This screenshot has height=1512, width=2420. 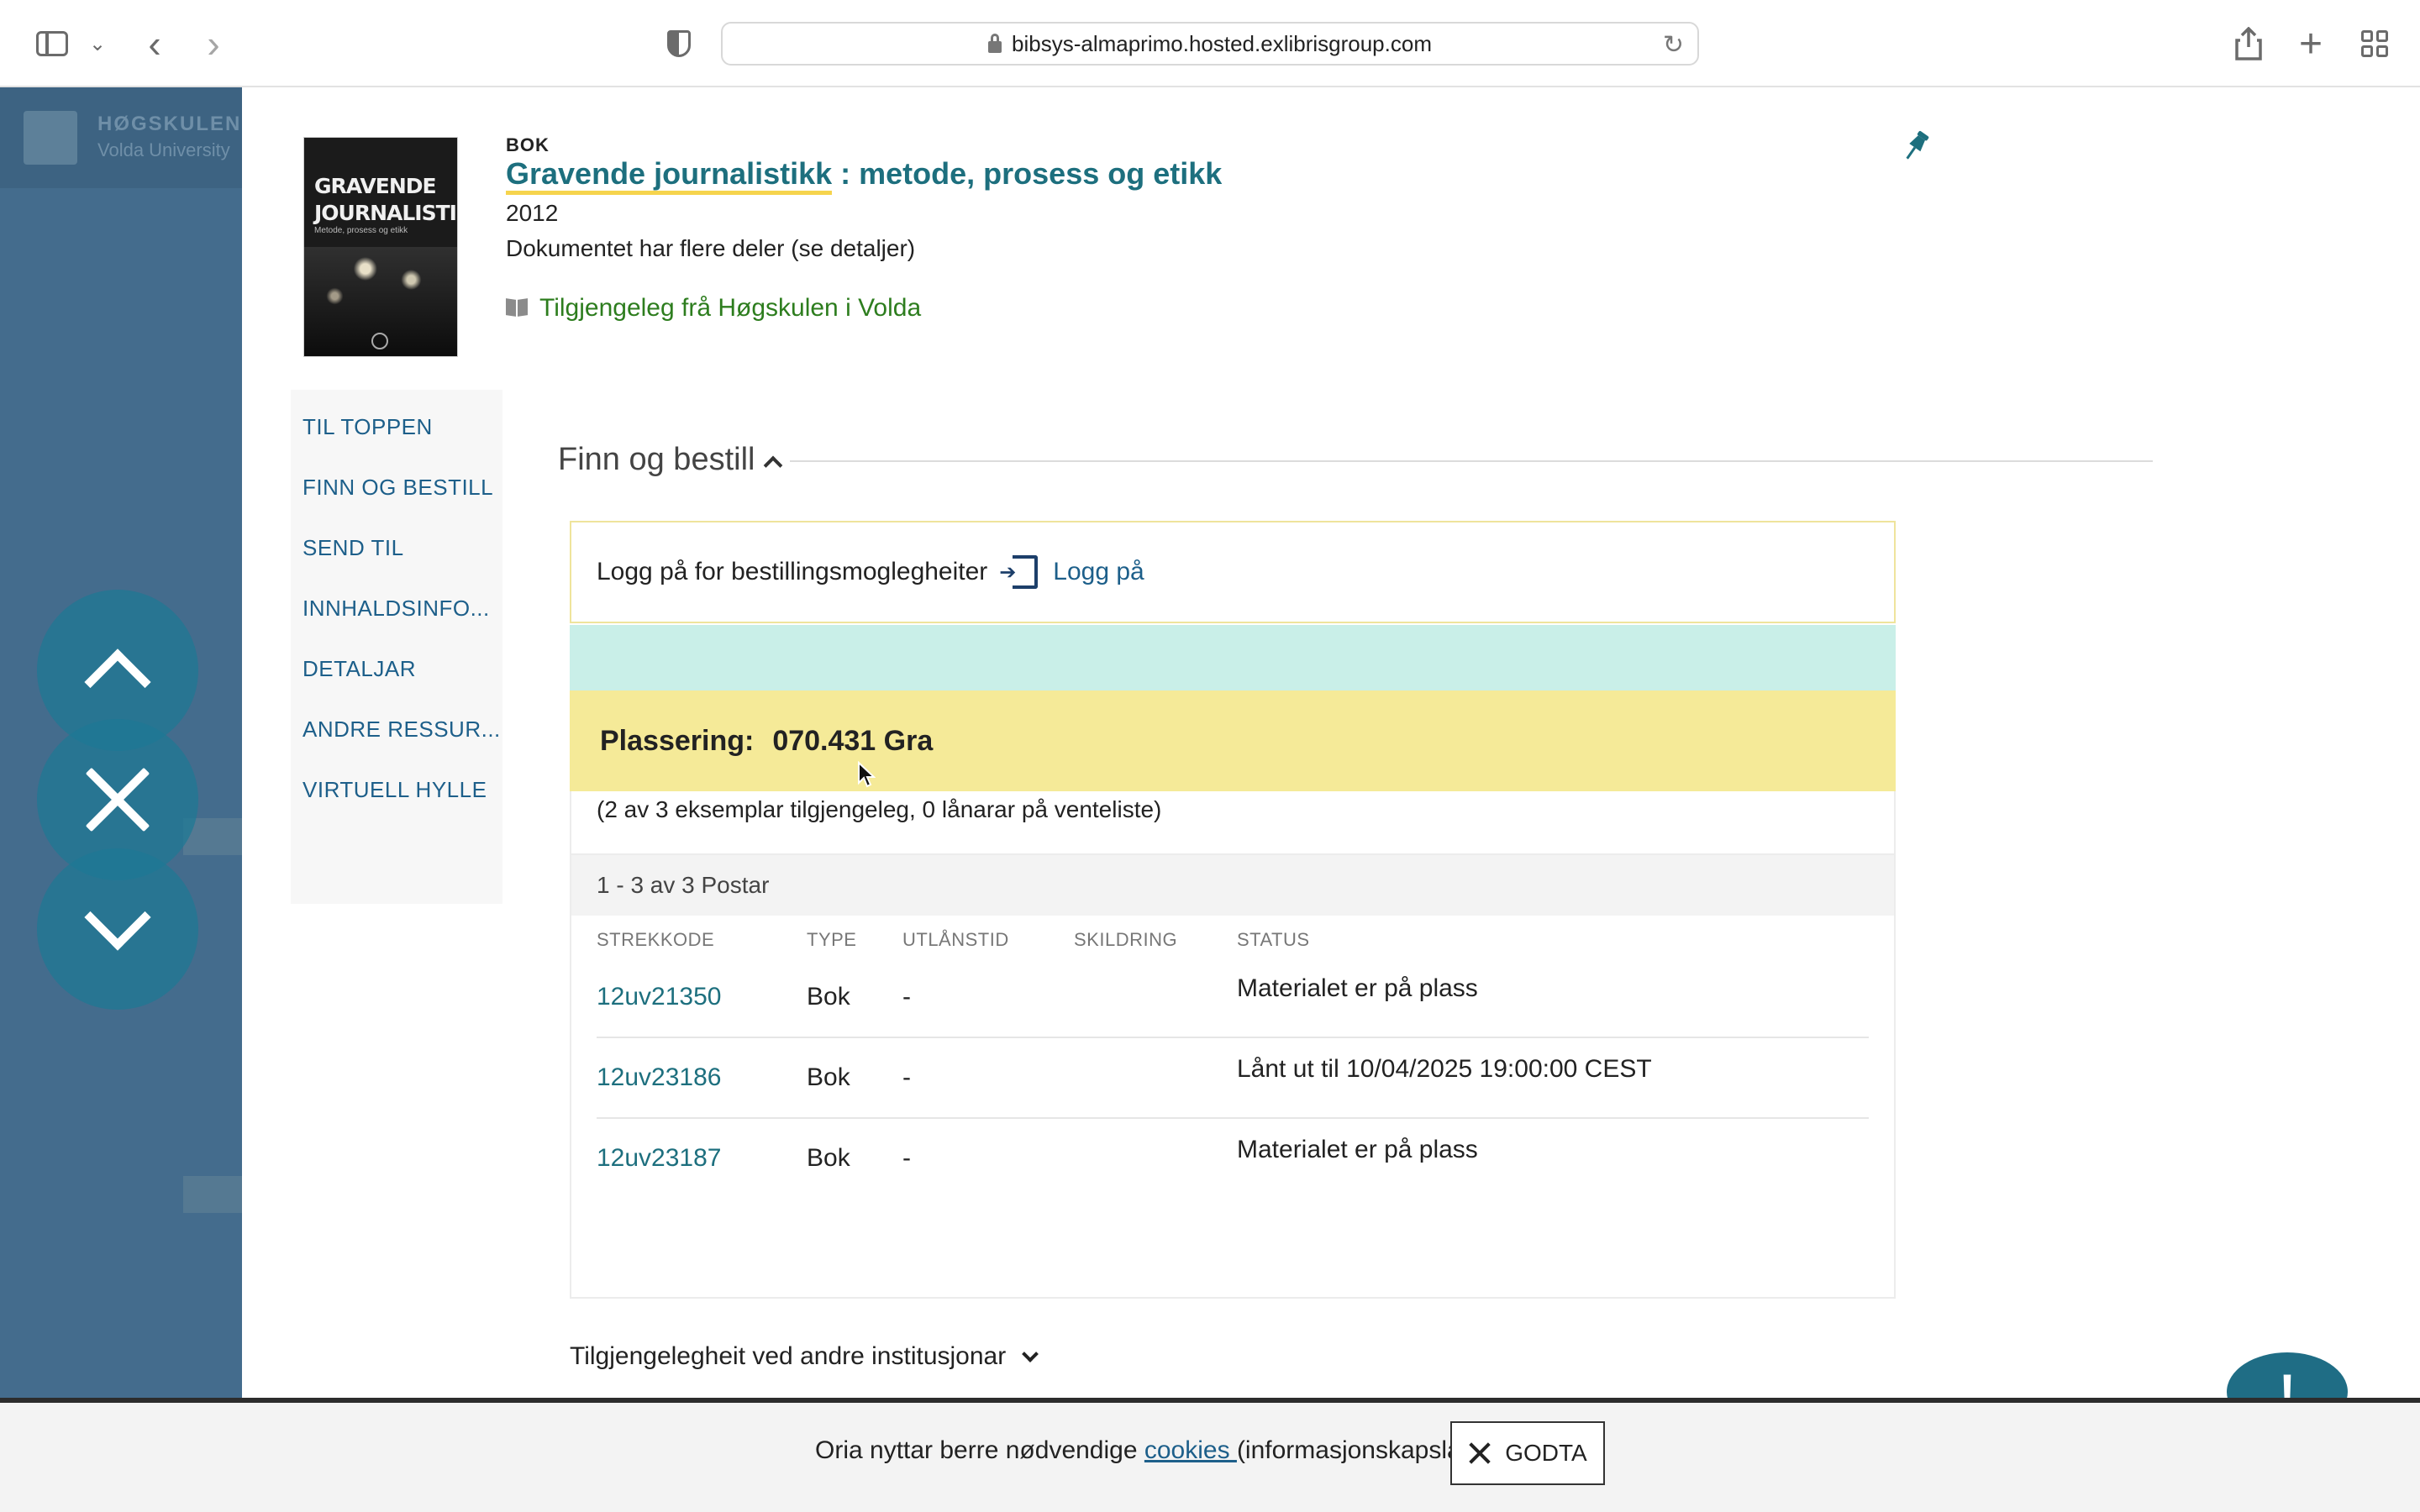 What do you see at coordinates (169, 124) in the screenshot?
I see `background-title: HØGSKULEN` at bounding box center [169, 124].